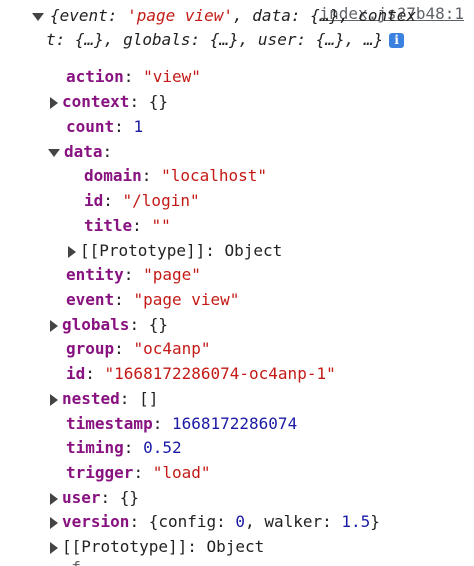  I want to click on property-group: group: "oc4anp", so click(138, 348).